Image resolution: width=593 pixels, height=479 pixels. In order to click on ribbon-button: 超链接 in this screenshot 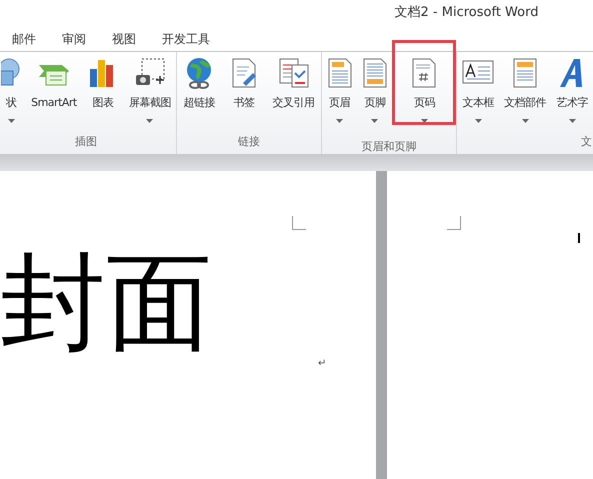, I will do `click(199, 95)`.